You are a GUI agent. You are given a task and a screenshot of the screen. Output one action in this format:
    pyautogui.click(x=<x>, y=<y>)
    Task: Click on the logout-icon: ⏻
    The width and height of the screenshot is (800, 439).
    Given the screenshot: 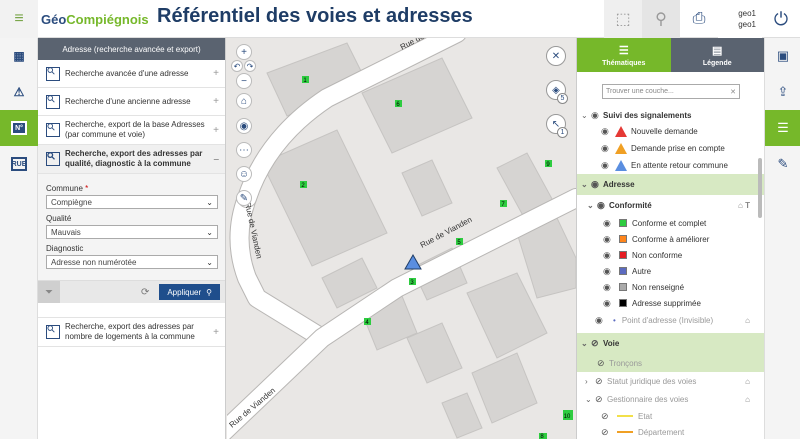 What is the action you would take?
    pyautogui.click(x=781, y=19)
    